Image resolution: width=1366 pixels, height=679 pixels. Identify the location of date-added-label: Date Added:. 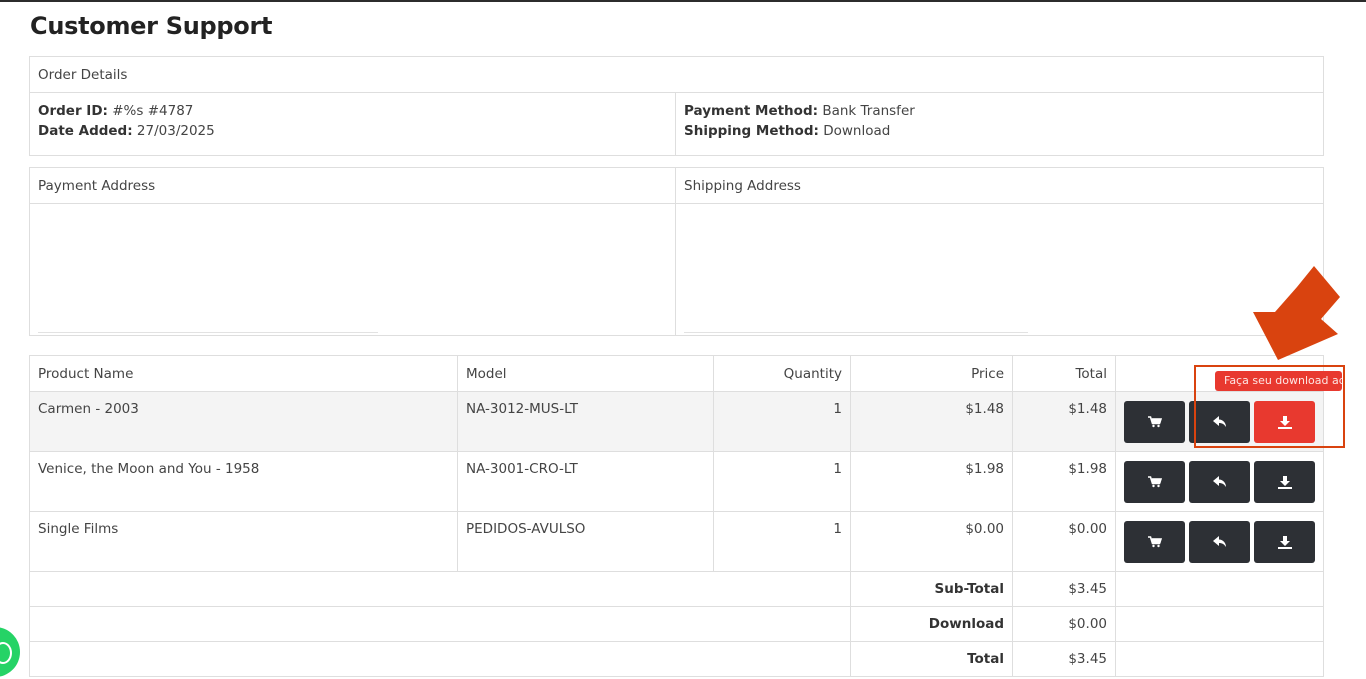
(85, 131).